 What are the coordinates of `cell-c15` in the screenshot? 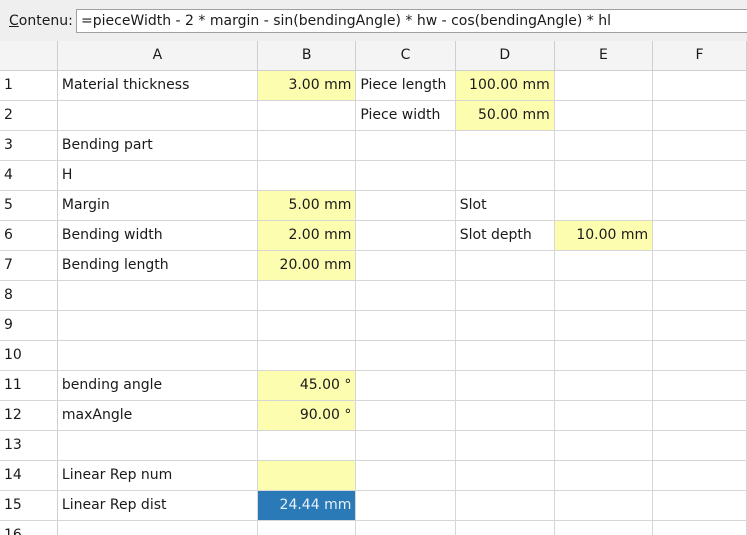 It's located at (405, 505).